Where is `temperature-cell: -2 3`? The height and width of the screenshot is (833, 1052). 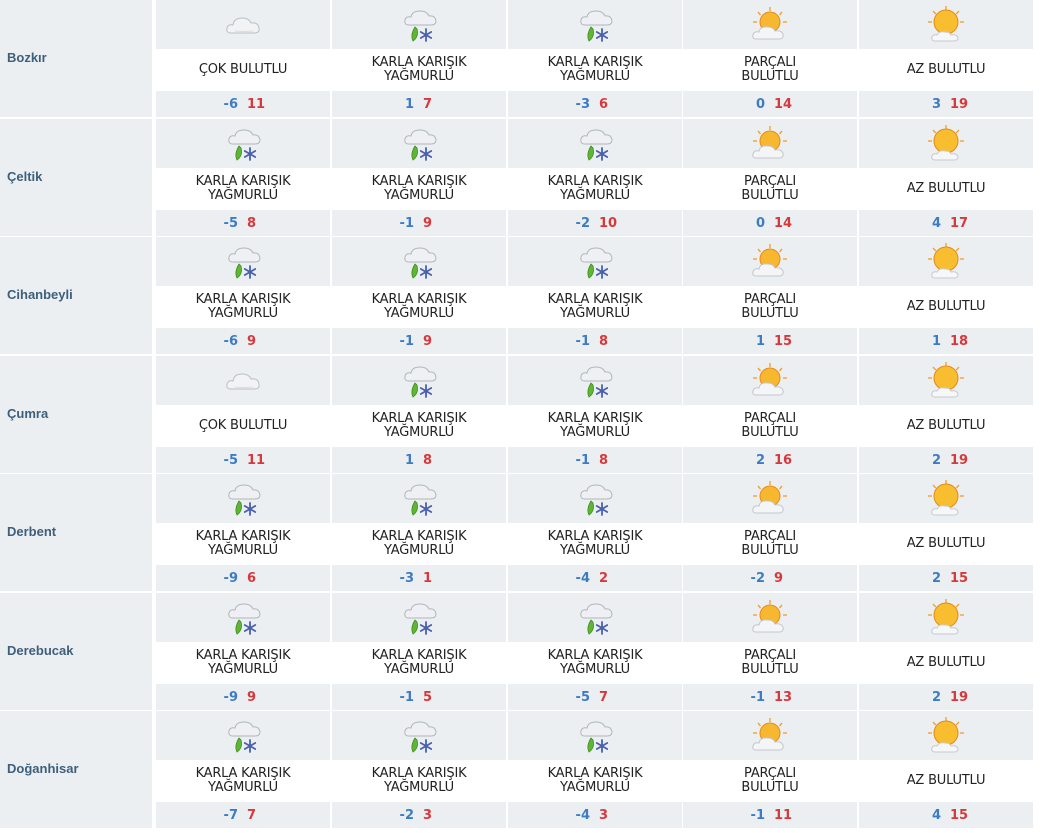 temperature-cell: -2 3 is located at coordinates (419, 815).